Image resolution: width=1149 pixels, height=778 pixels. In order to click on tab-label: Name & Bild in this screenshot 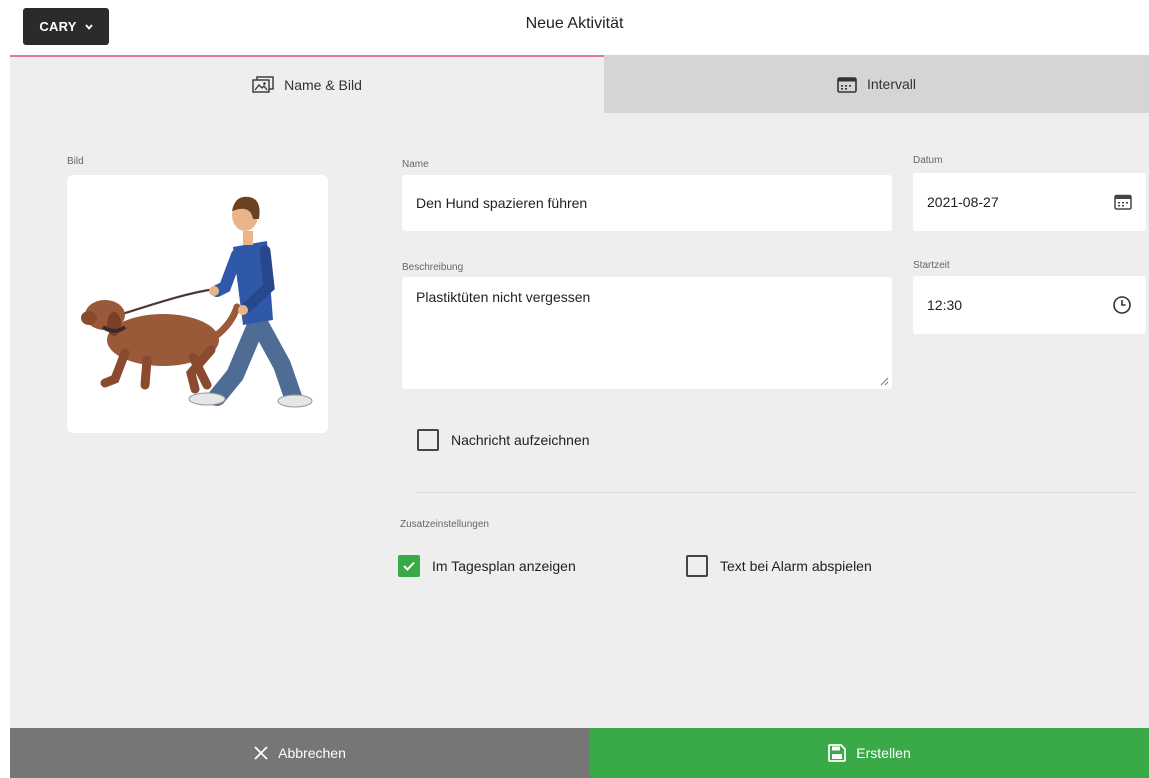, I will do `click(323, 85)`.